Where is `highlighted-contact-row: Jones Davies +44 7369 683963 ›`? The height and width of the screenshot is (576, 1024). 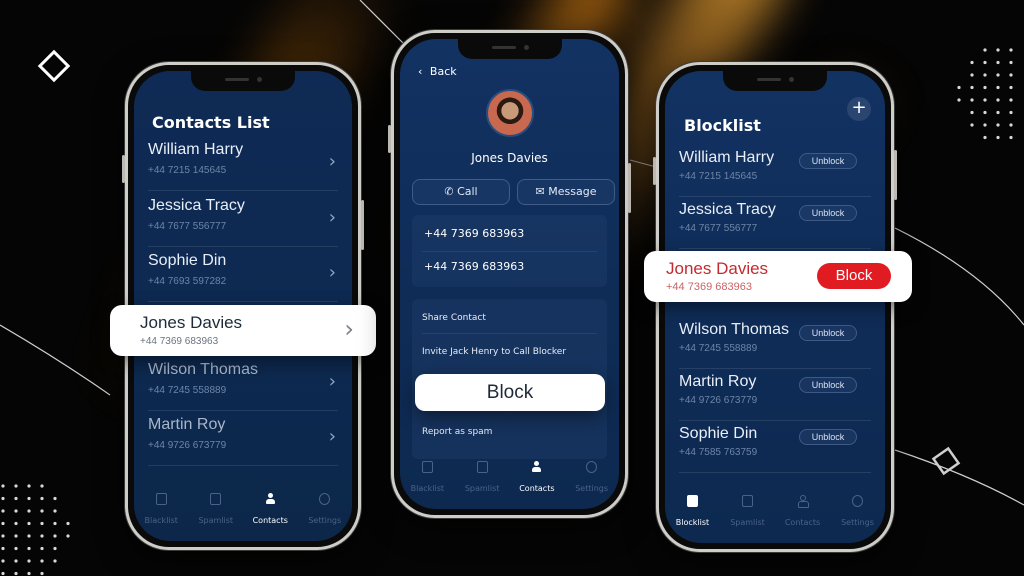 highlighted-contact-row: Jones Davies +44 7369 683963 › is located at coordinates (243, 330).